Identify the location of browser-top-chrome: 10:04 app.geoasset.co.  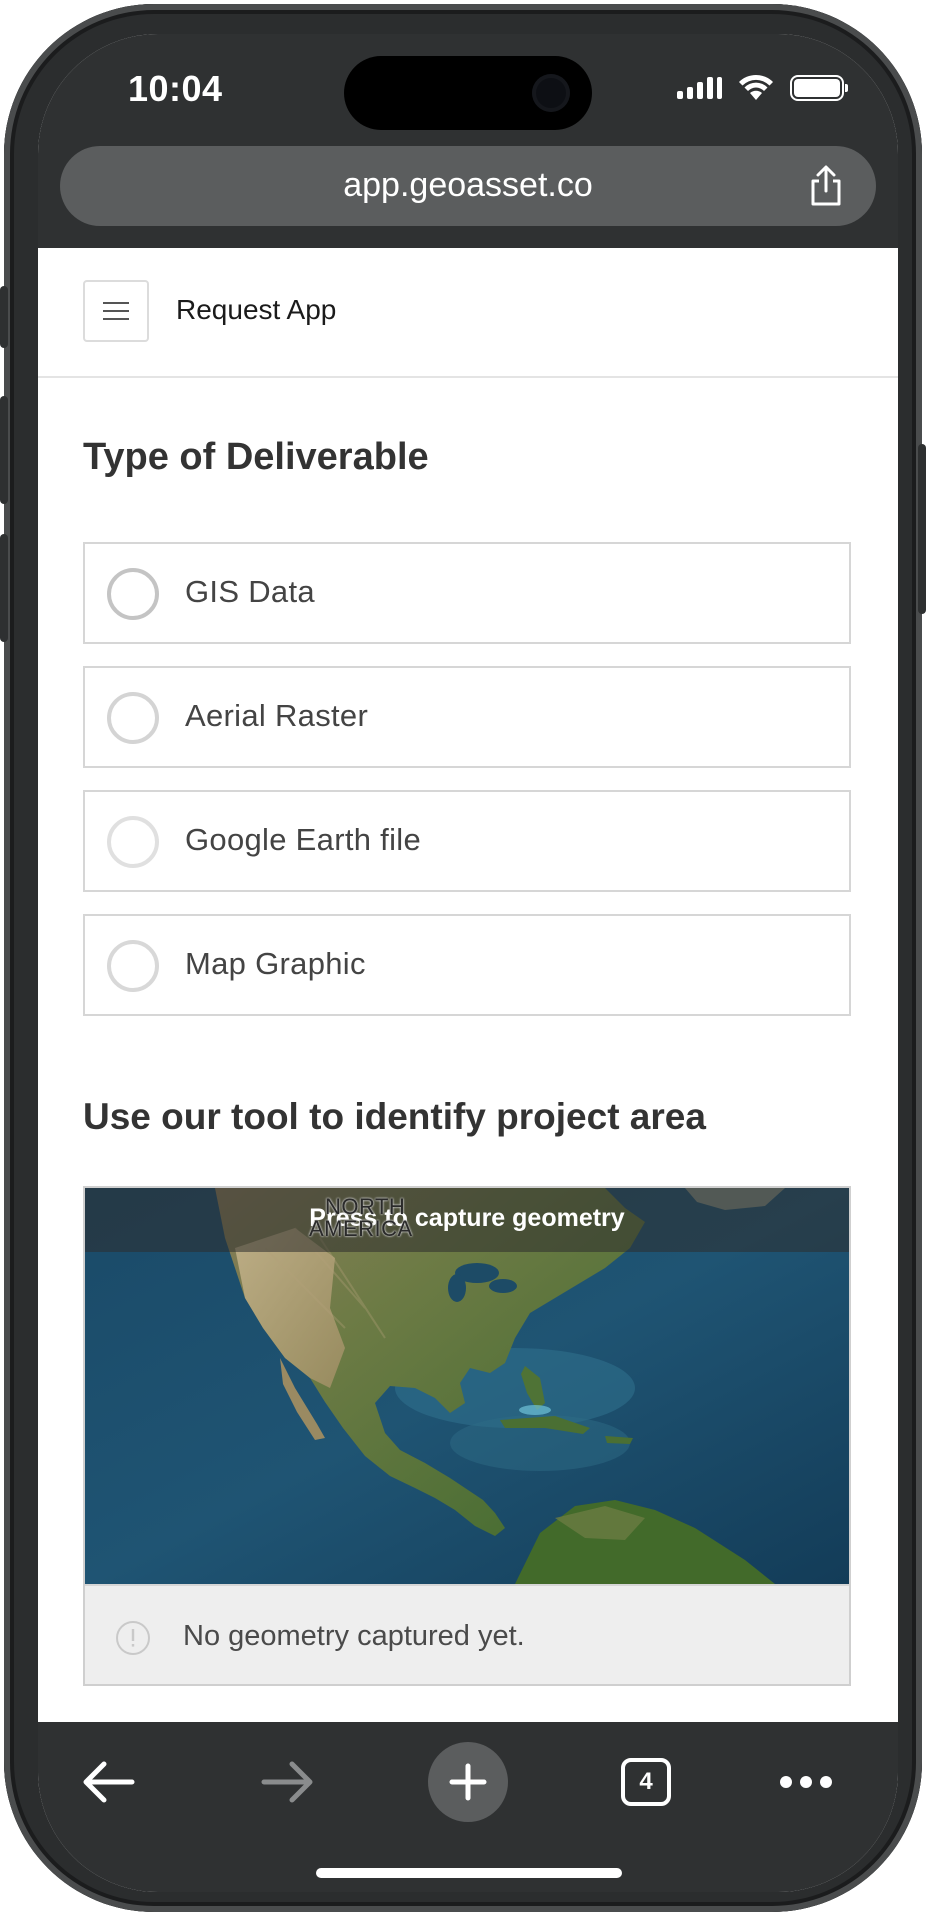
(468, 141).